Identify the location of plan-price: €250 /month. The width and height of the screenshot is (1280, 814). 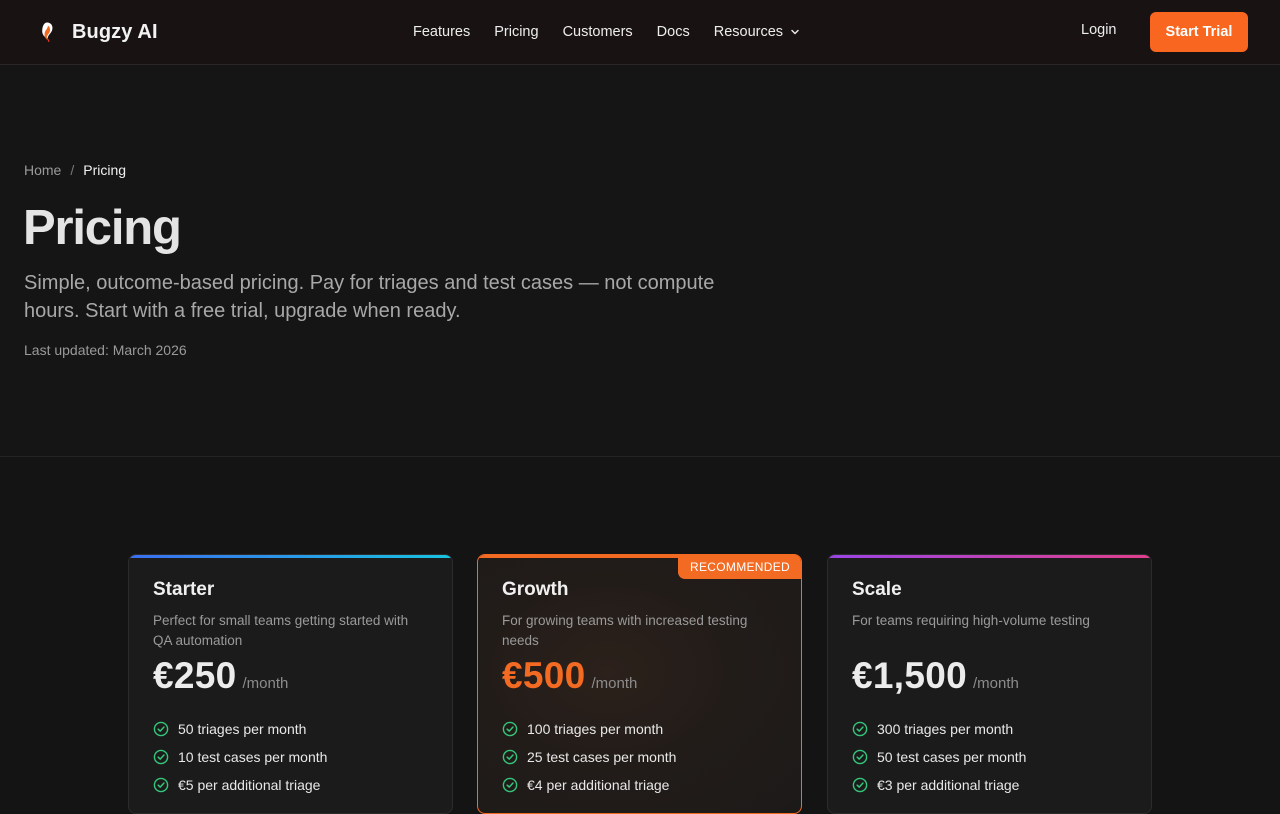
(220, 676).